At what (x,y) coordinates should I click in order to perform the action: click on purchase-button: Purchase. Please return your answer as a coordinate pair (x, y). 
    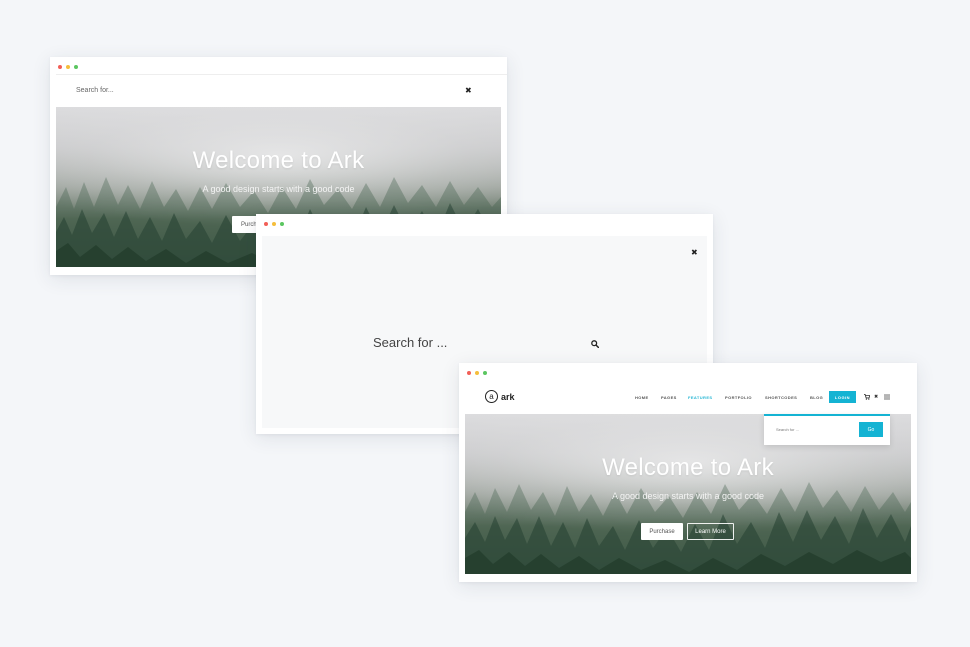
    Looking at the image, I should click on (662, 531).